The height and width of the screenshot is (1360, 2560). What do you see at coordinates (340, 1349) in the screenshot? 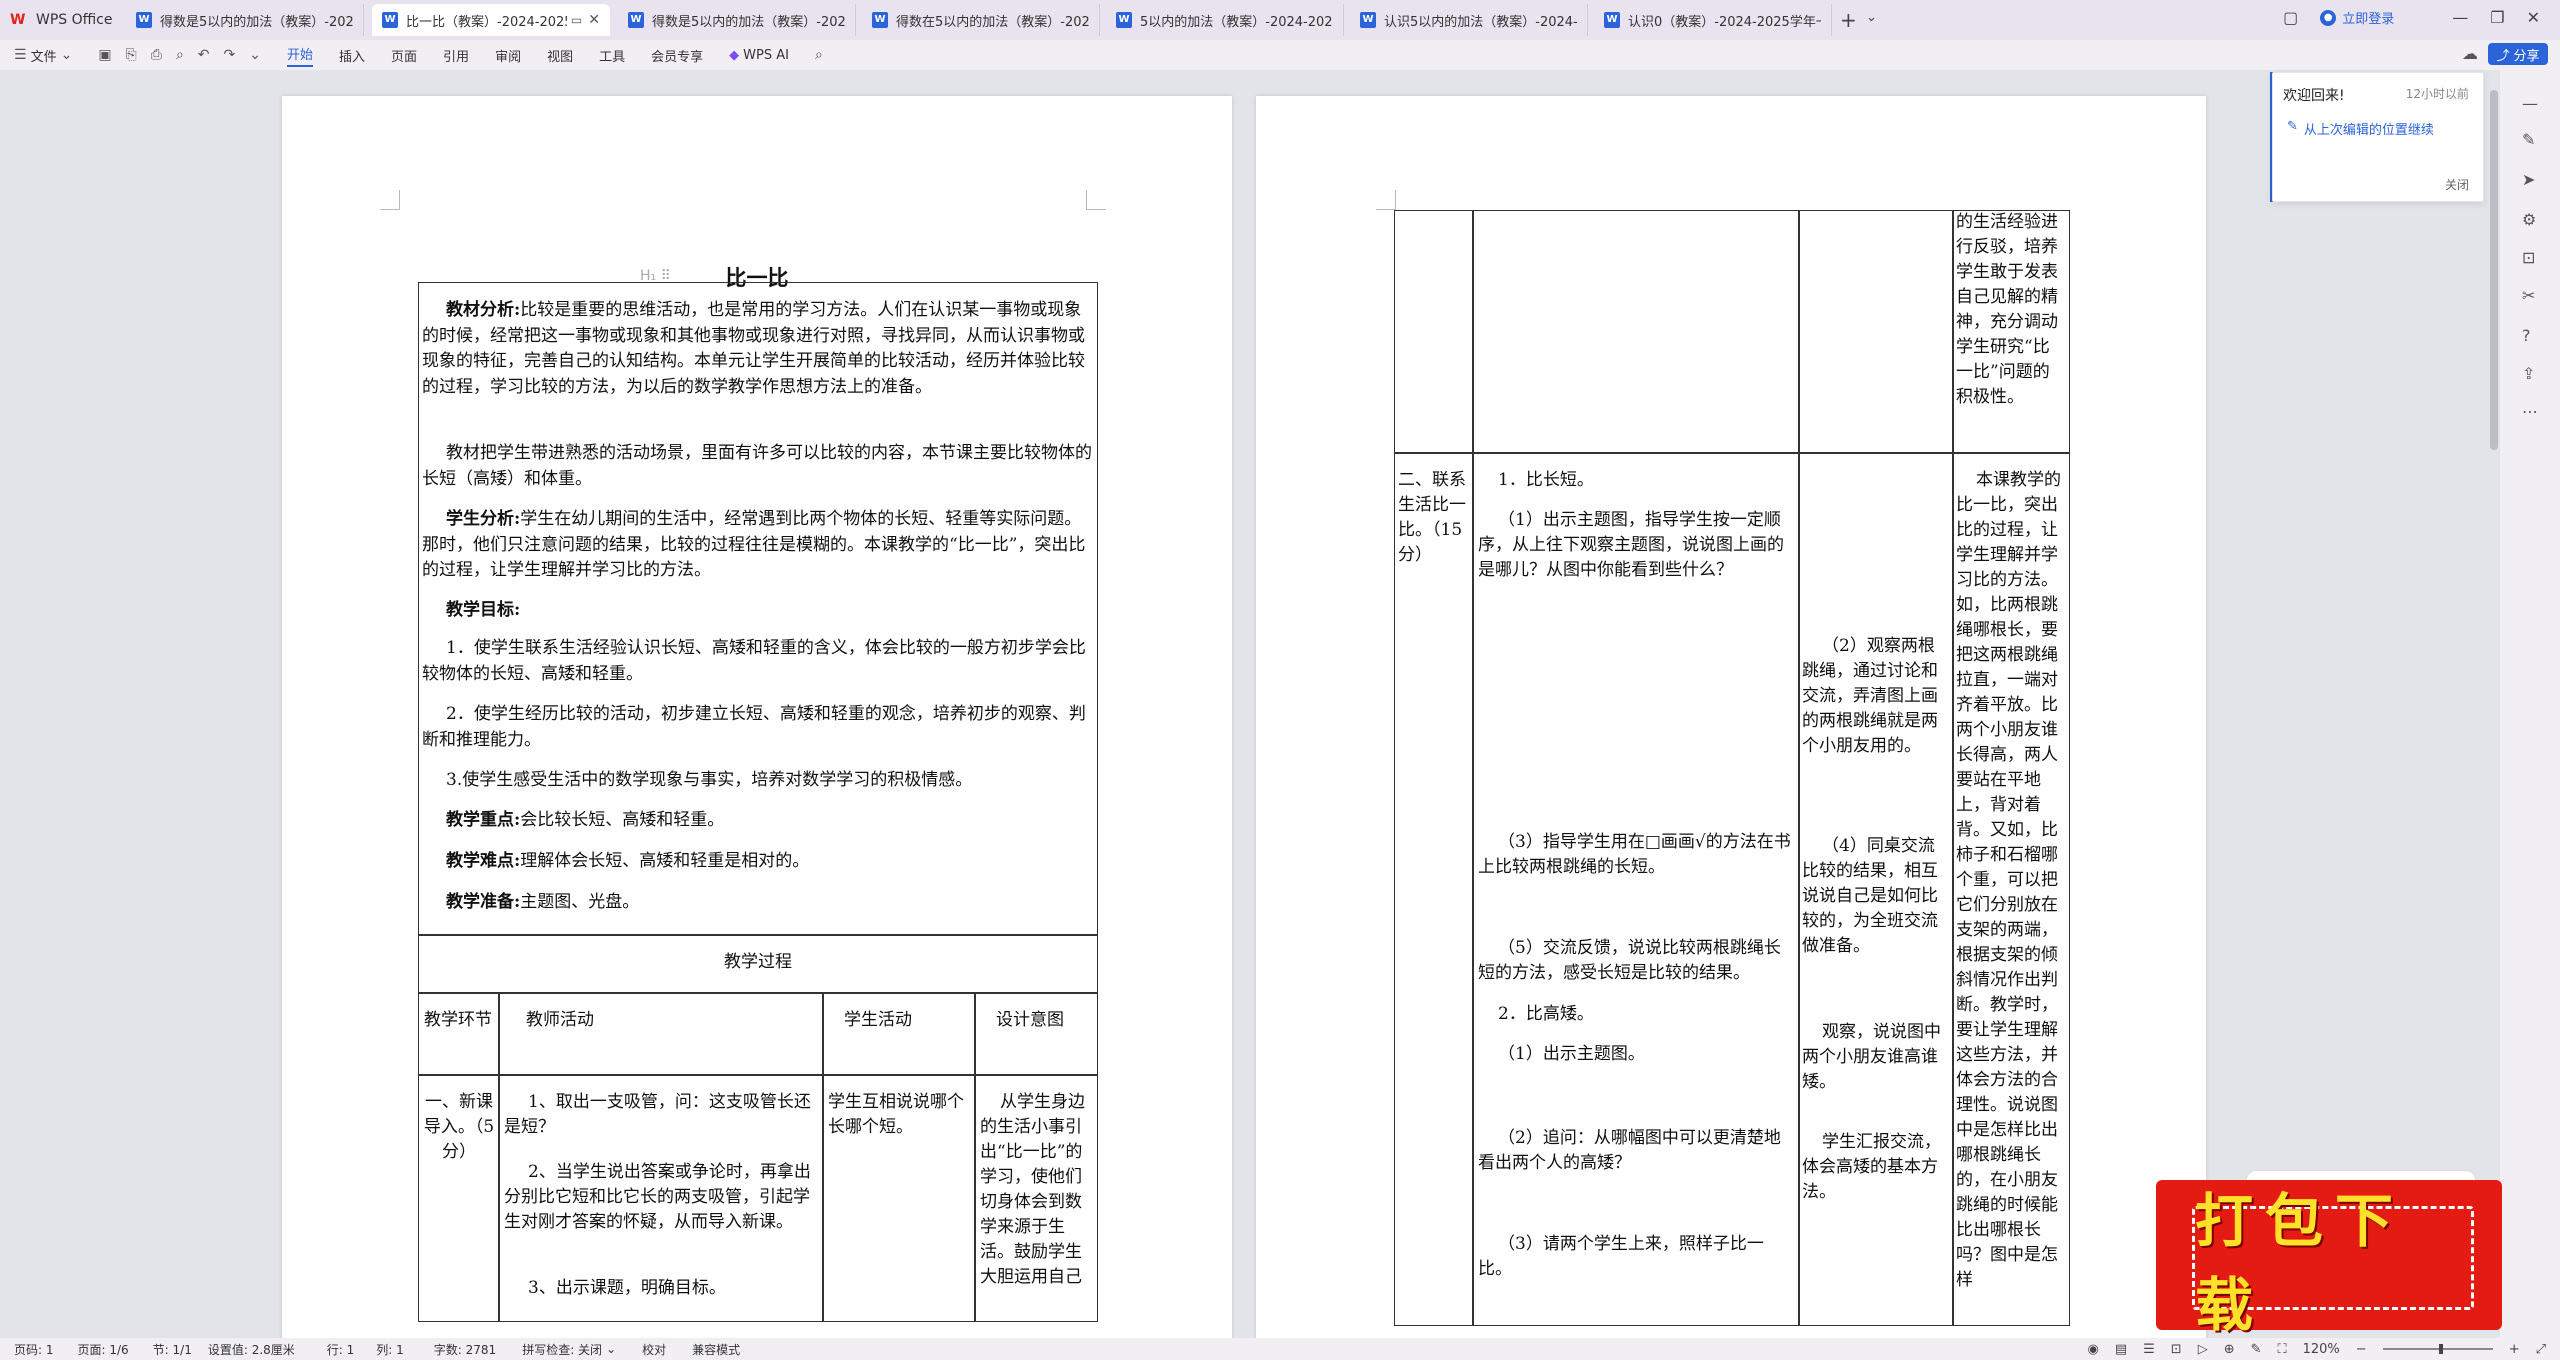
I see `status-row: 行: 1` at bounding box center [340, 1349].